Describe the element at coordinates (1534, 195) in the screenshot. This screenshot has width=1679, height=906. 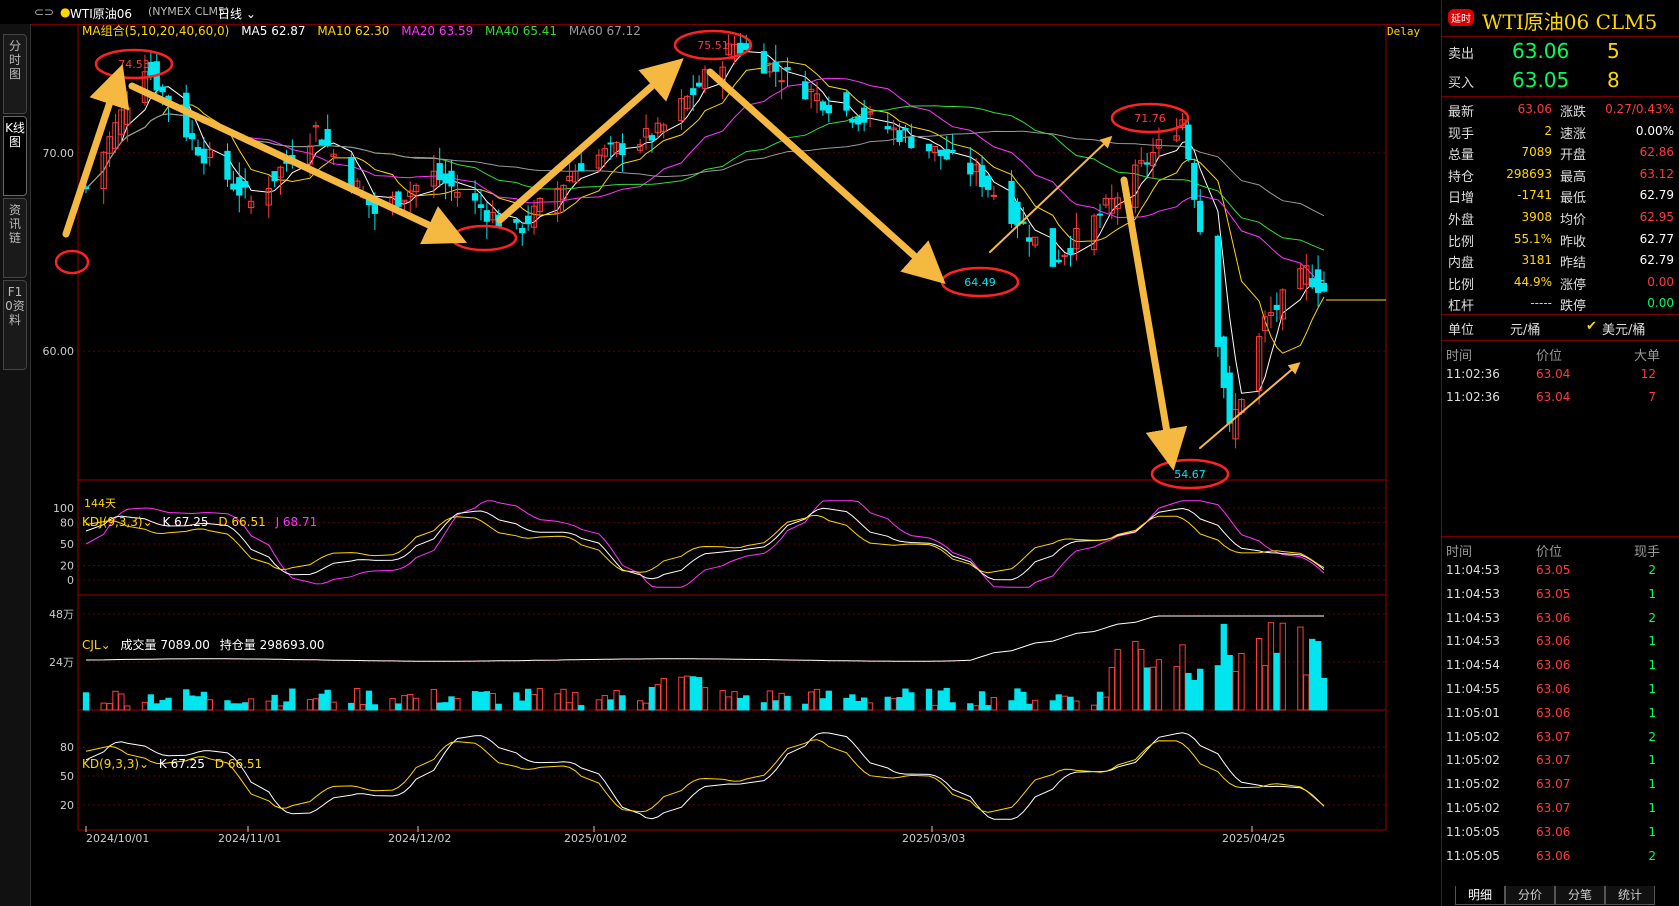
I see `quote-value: -1741` at that location.